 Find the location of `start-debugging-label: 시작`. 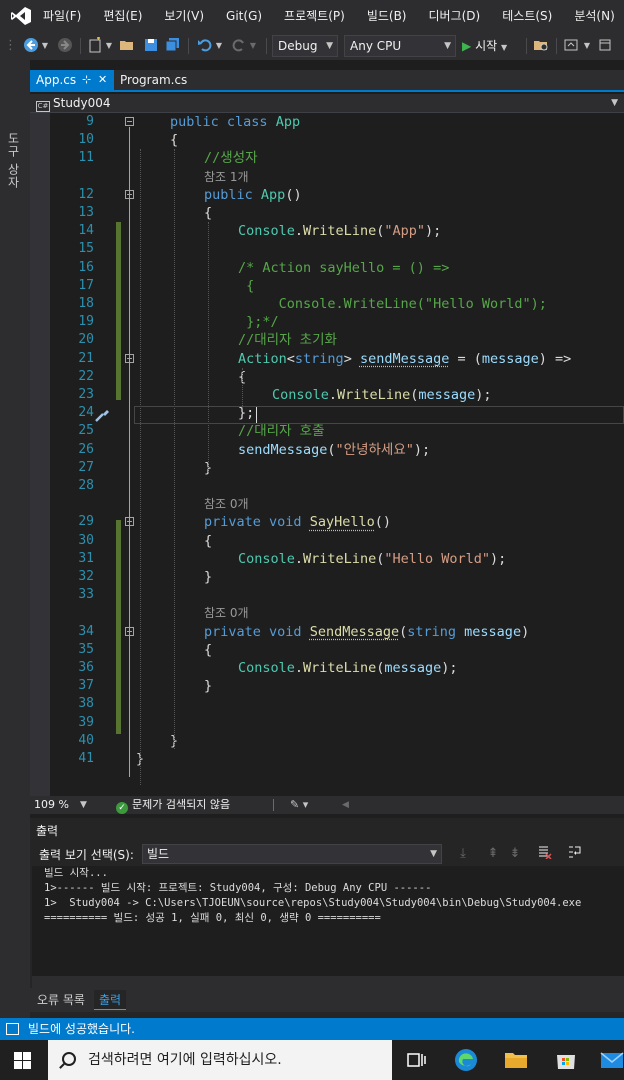

start-debugging-label: 시작 is located at coordinates (486, 46).